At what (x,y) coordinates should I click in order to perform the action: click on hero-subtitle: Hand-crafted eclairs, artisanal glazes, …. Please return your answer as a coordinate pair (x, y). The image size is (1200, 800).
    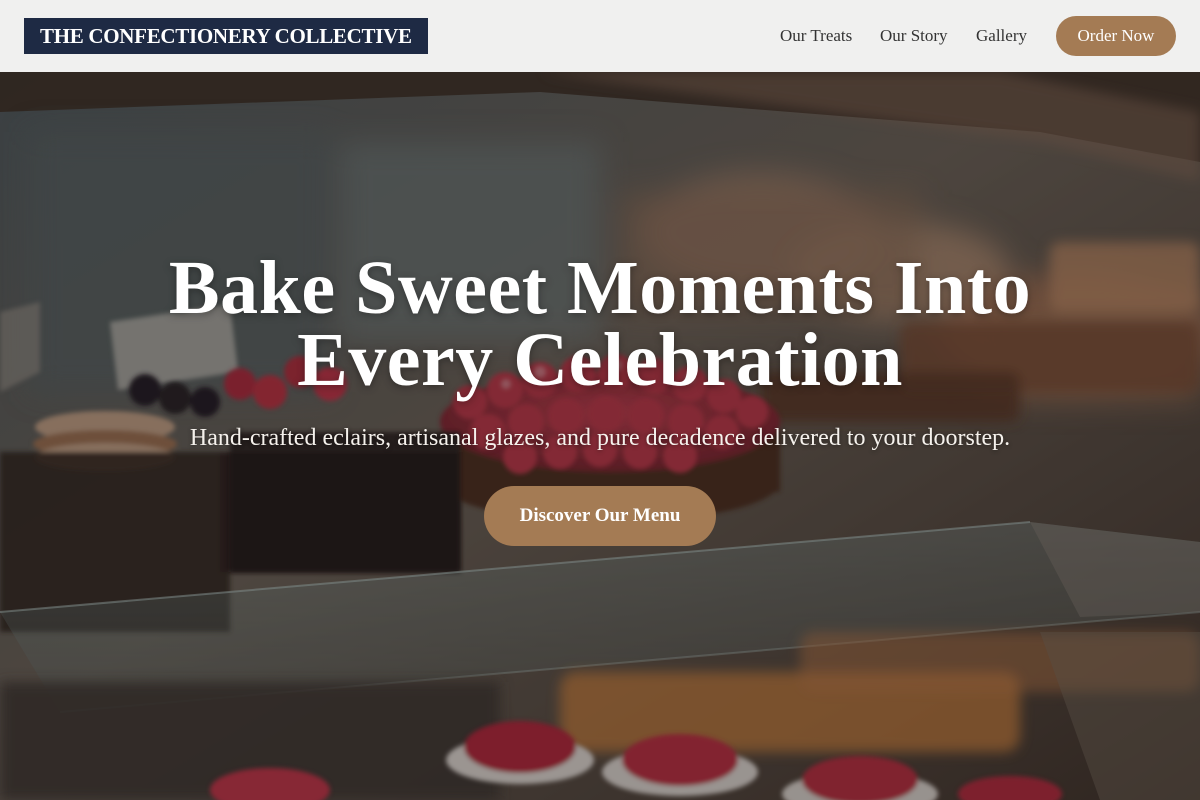
    Looking at the image, I should click on (600, 438).